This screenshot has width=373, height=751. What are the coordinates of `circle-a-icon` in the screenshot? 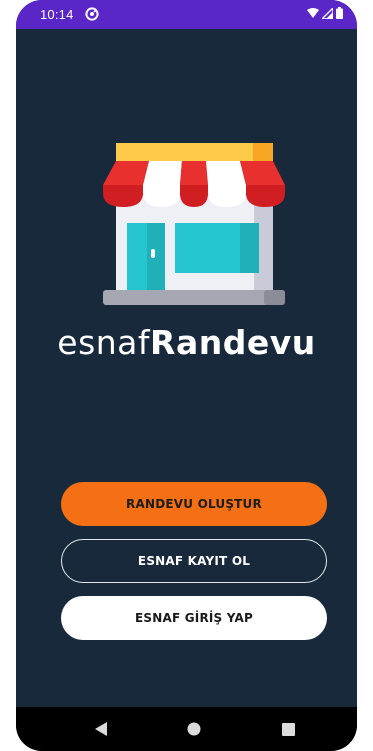 It's located at (92, 14).